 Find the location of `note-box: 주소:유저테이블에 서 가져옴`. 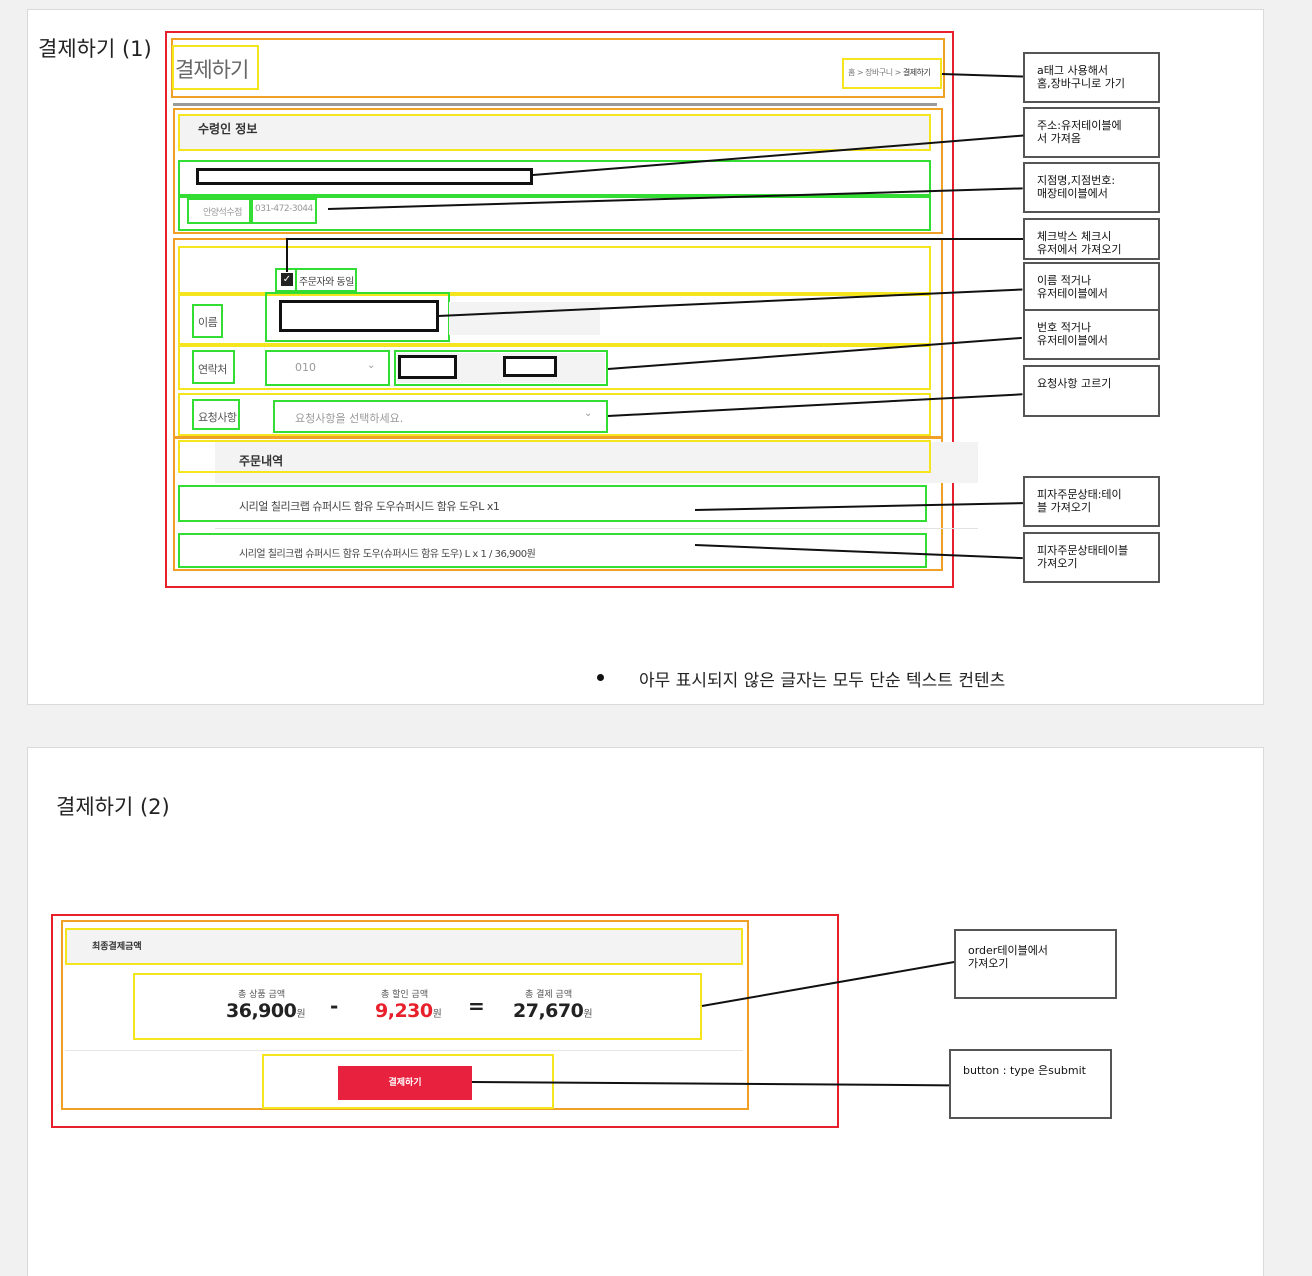

note-box: 주소:유저테이블에 서 가져옴 is located at coordinates (1091, 132).